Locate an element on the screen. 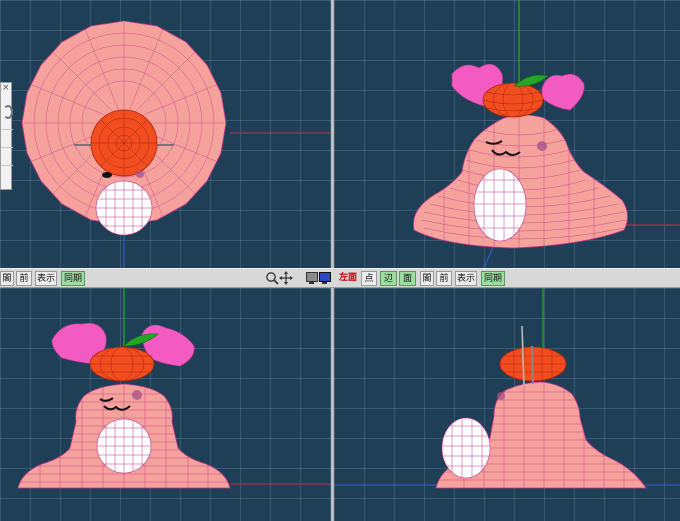  rotate-icon is located at coordinates (8, 112).